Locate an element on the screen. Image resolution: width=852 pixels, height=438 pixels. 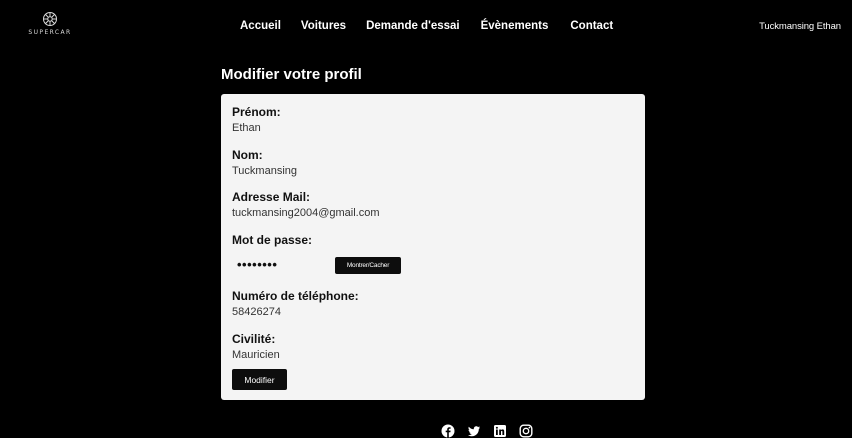
nav-link-accueil: Accueil is located at coordinates (260, 26).